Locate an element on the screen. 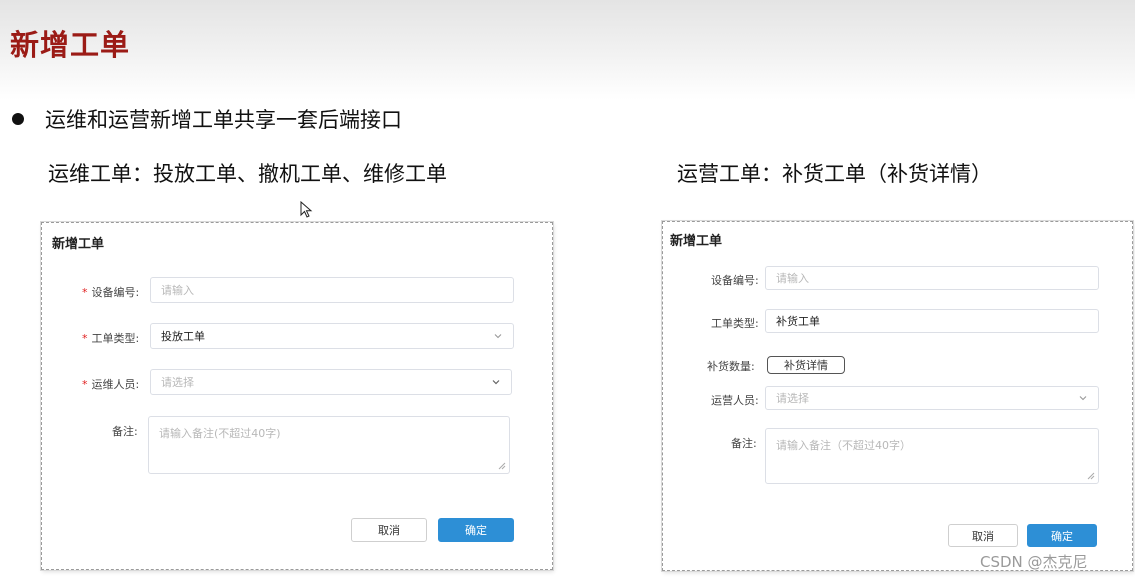  ops-device-placeholder: 请输入 is located at coordinates (177, 290).